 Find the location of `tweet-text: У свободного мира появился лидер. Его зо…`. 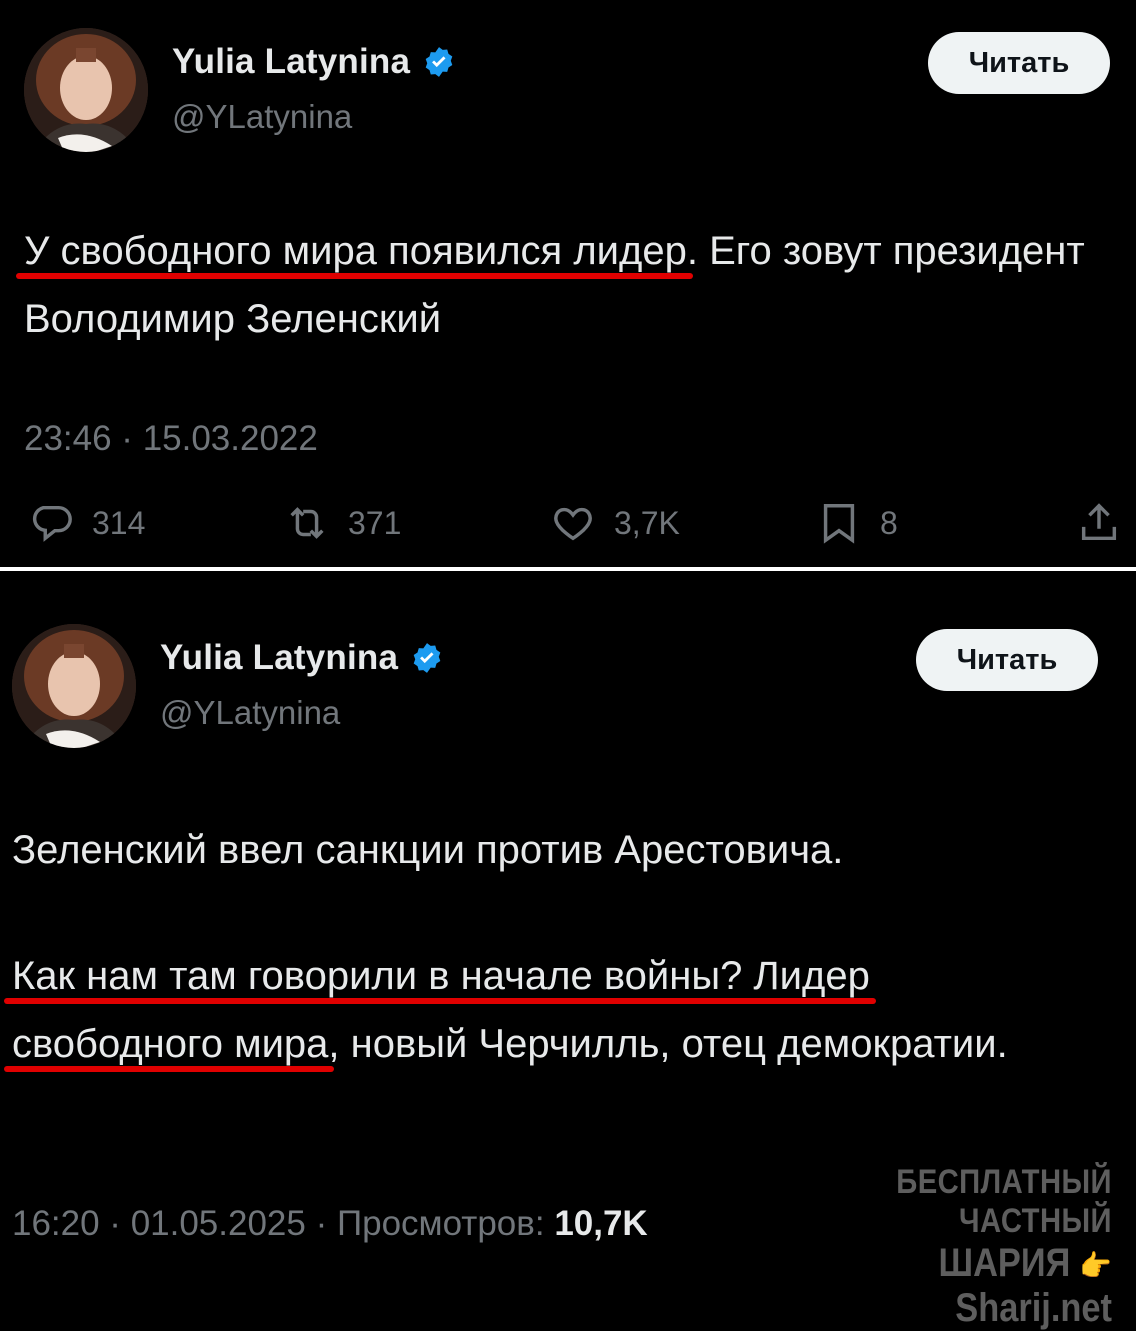

tweet-text: У свободного мира появился лидер. Его зо… is located at coordinates (574, 285).